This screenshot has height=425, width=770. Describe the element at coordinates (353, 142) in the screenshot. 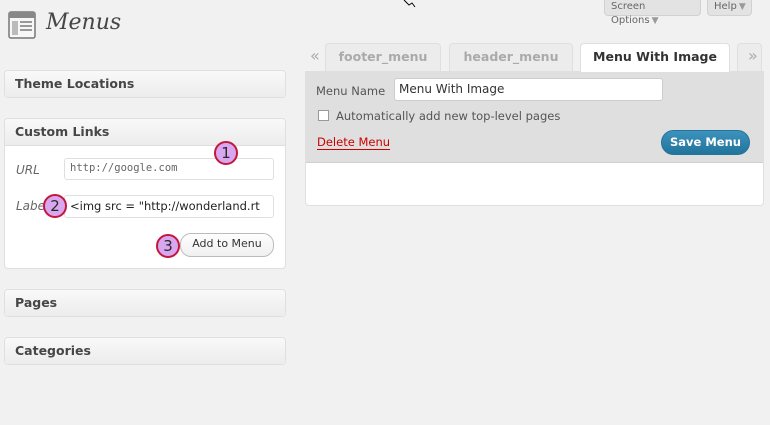

I see `delete-menu-link: Delete Menu` at that location.